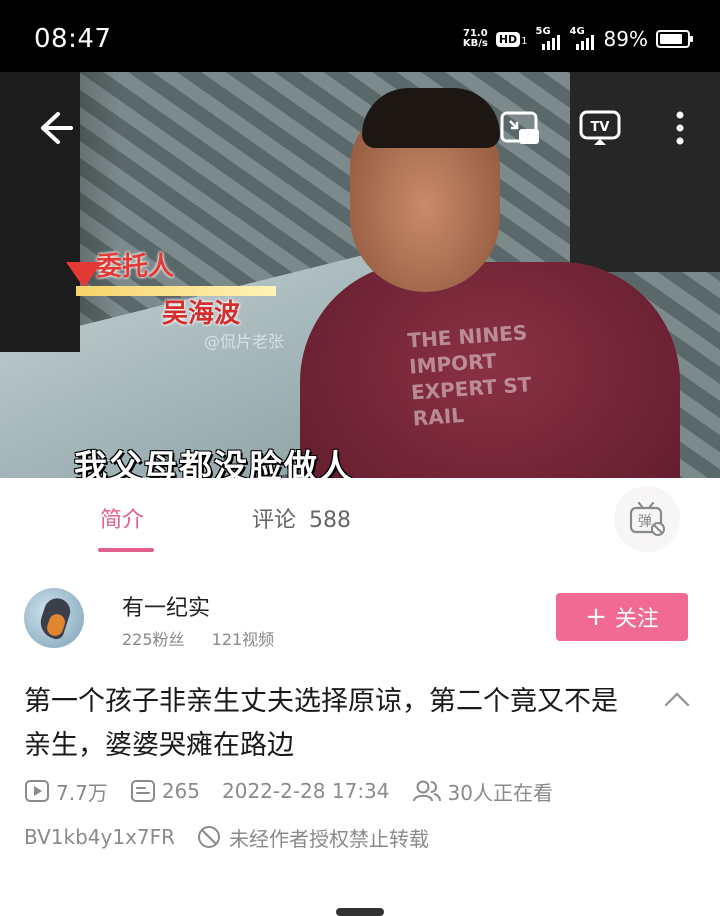  What do you see at coordinates (360, 519) in the screenshot?
I see `detail-tabs: 简介 评论 588 弹` at bounding box center [360, 519].